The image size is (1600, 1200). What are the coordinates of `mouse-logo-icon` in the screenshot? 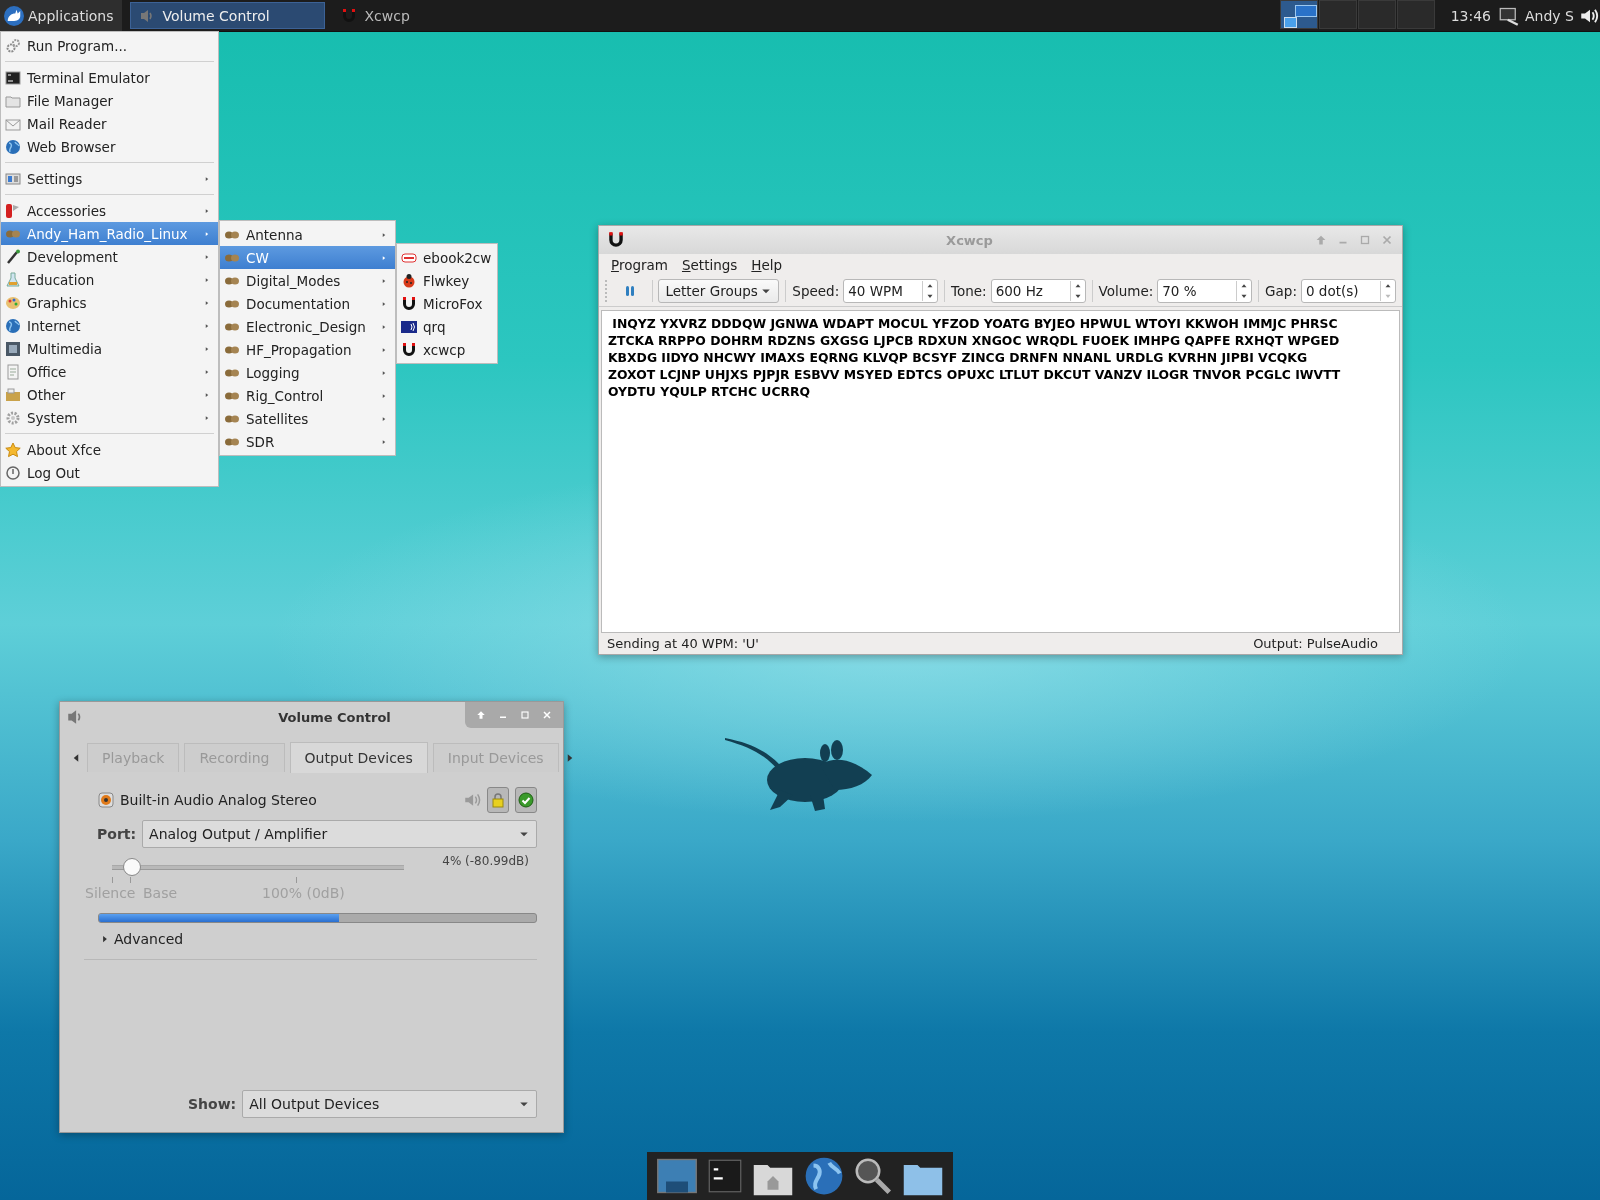 It's located at (14, 15).